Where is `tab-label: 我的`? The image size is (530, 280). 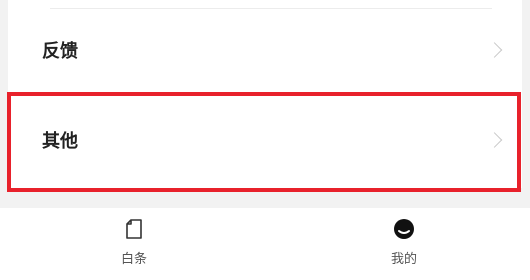 tab-label: 我的 is located at coordinates (403, 259).